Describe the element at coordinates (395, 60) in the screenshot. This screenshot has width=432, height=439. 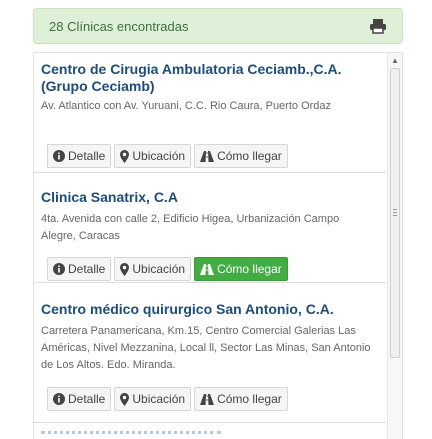
I see `scroll-up-arrow-icon: ▲` at that location.